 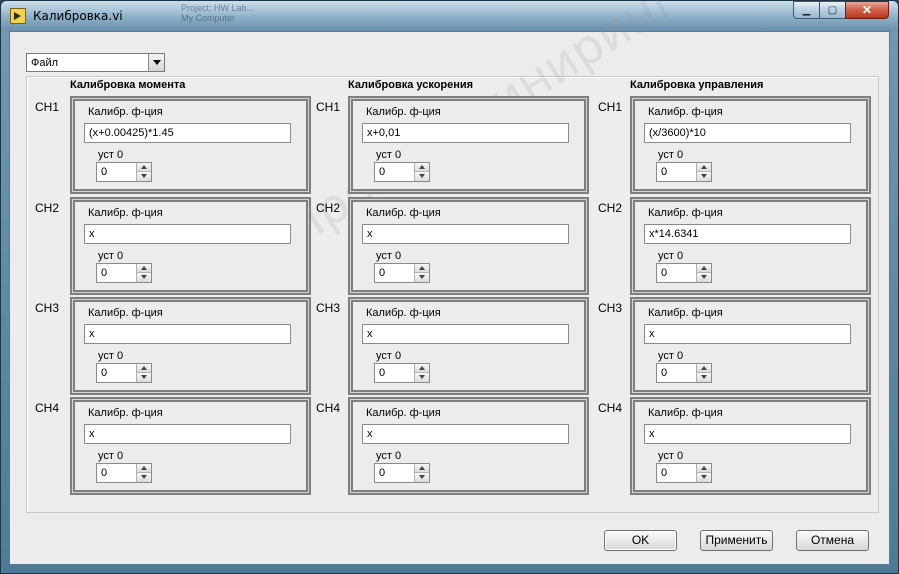 What do you see at coordinates (18, 16) in the screenshot?
I see `labview-vi-icon` at bounding box center [18, 16].